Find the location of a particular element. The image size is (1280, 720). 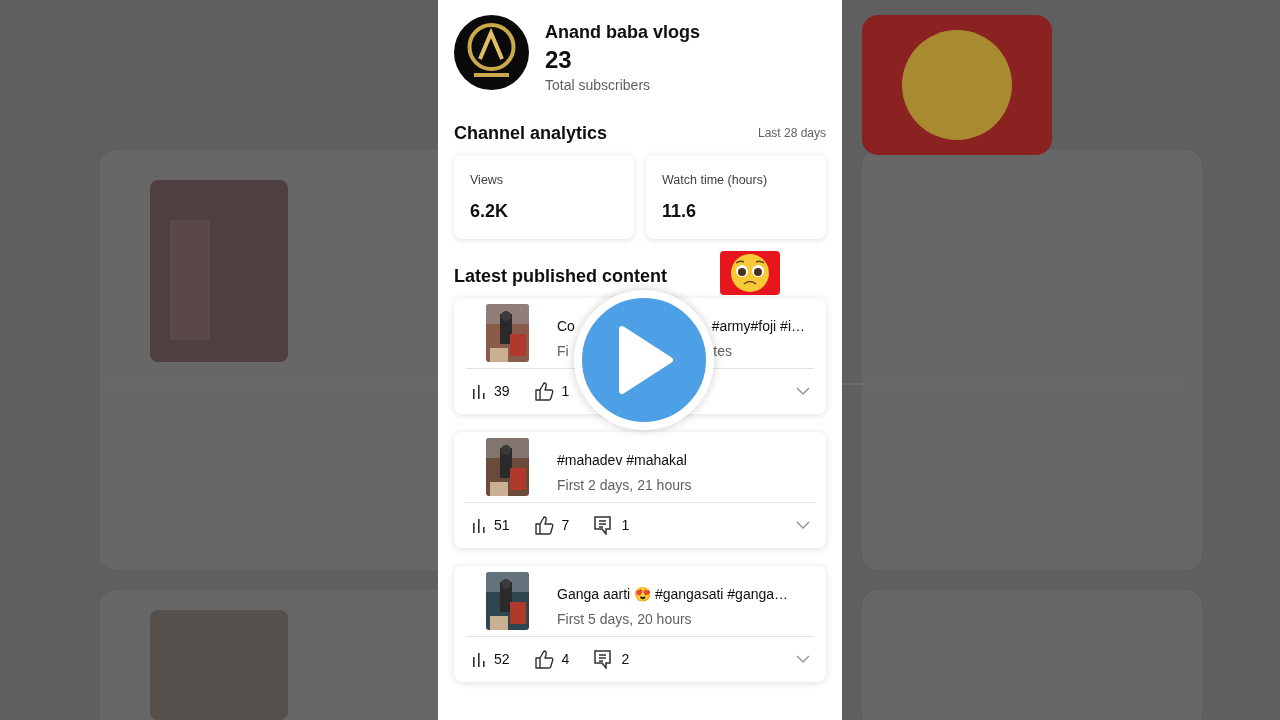

pleading-face-icon is located at coordinates (750, 273).